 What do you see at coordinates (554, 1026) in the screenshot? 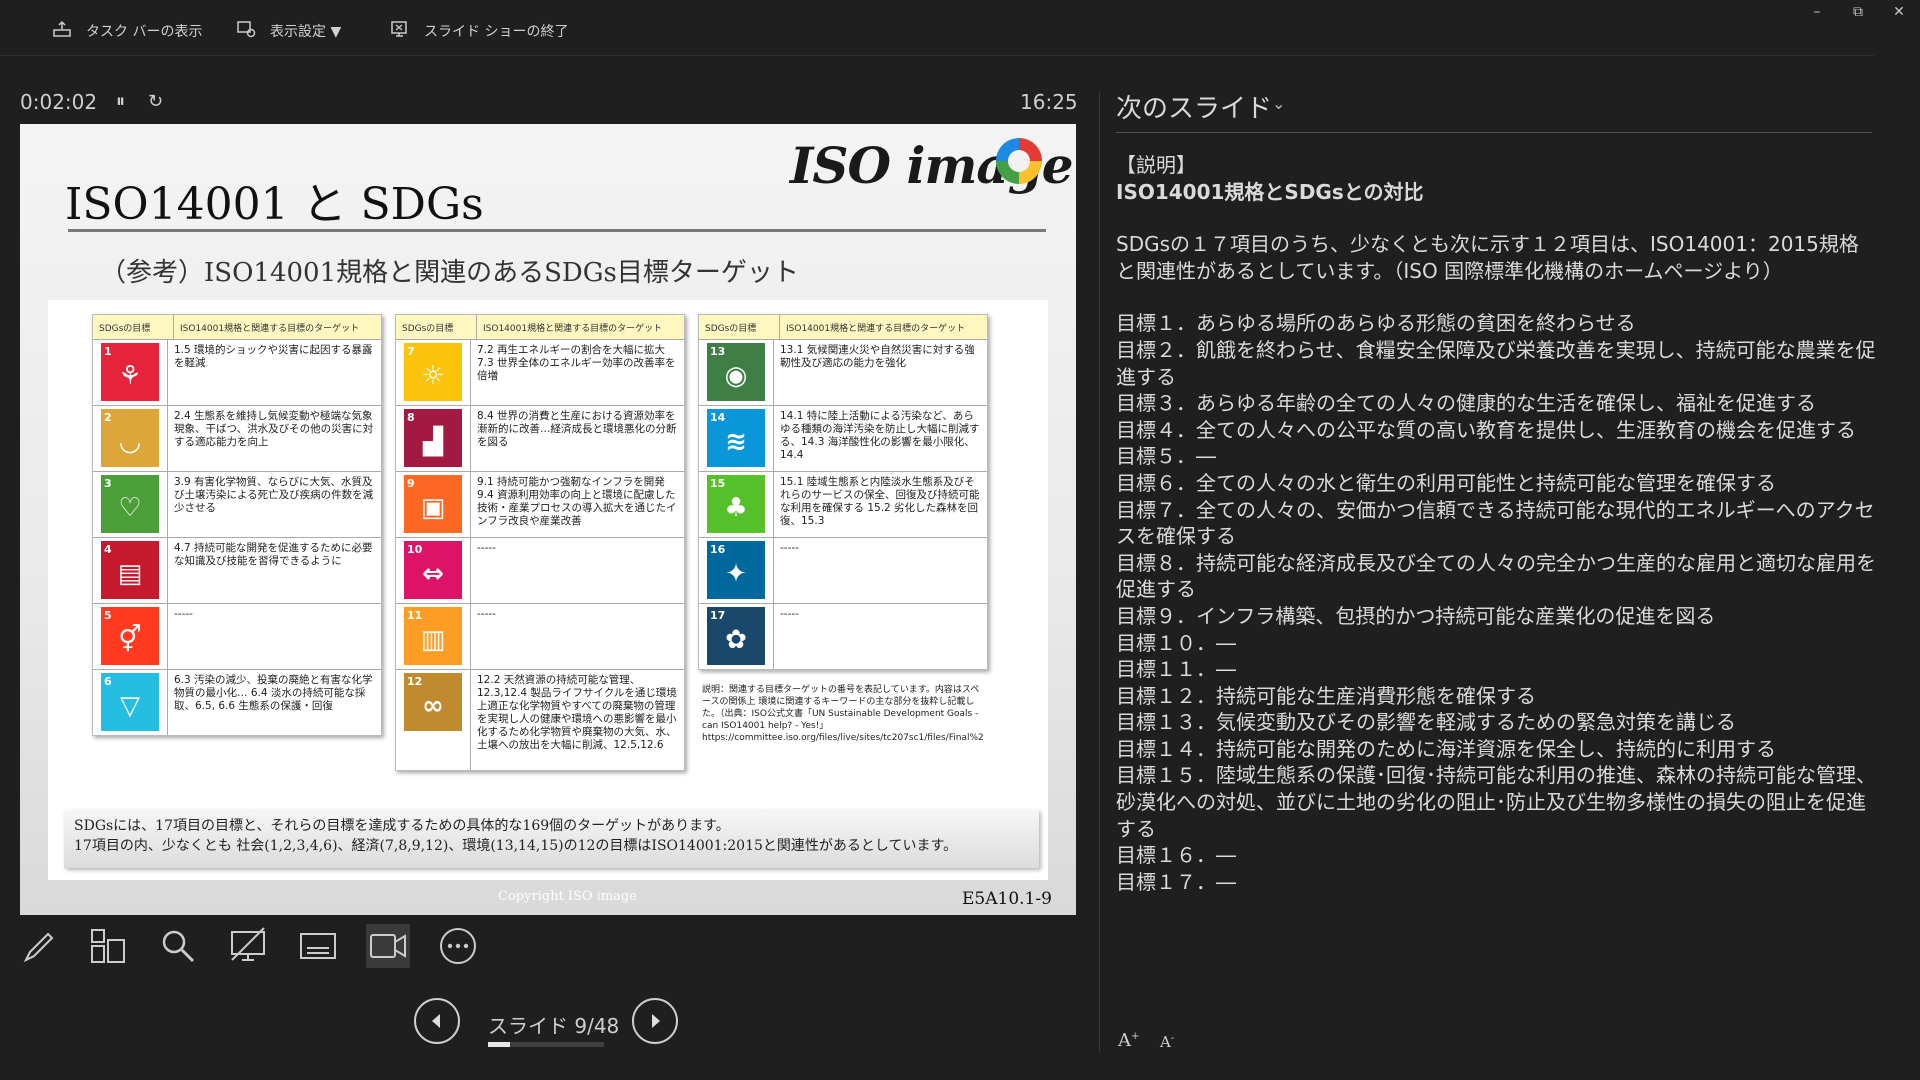
I see `slide-counter: スライド 9/48` at bounding box center [554, 1026].